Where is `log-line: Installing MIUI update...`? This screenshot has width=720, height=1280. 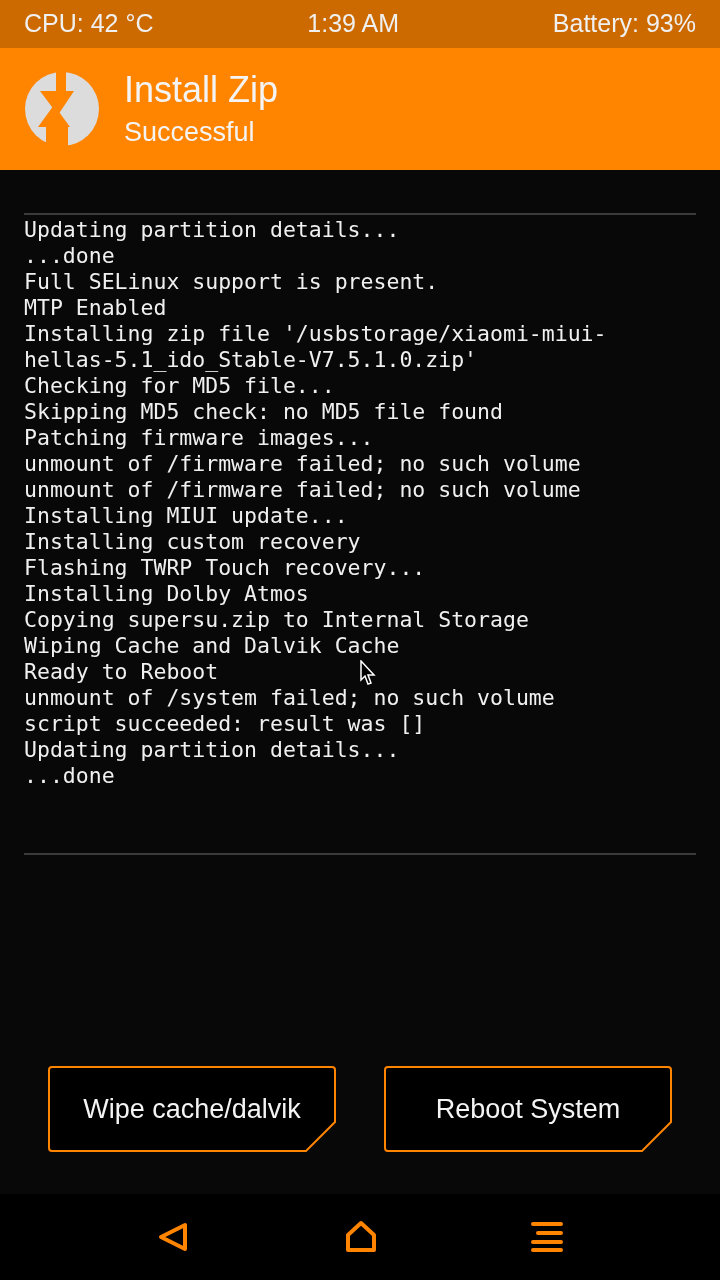 log-line: Installing MIUI update... is located at coordinates (186, 516).